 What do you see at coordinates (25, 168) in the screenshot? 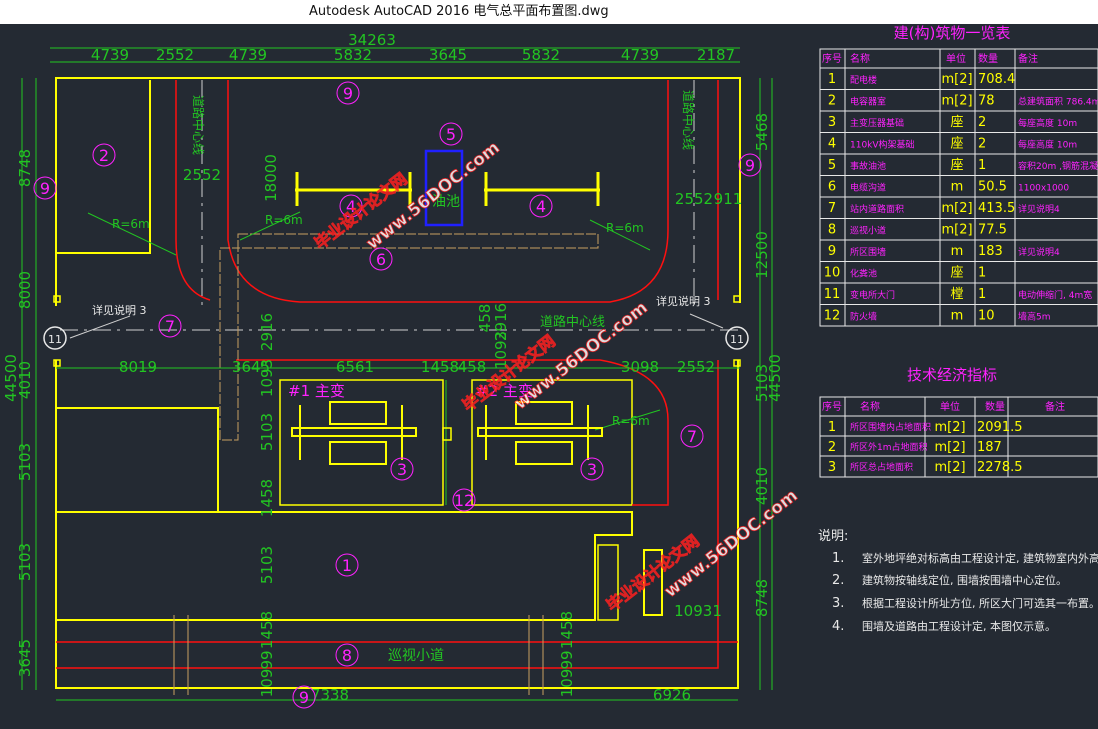
I see `dim-left: 8748` at bounding box center [25, 168].